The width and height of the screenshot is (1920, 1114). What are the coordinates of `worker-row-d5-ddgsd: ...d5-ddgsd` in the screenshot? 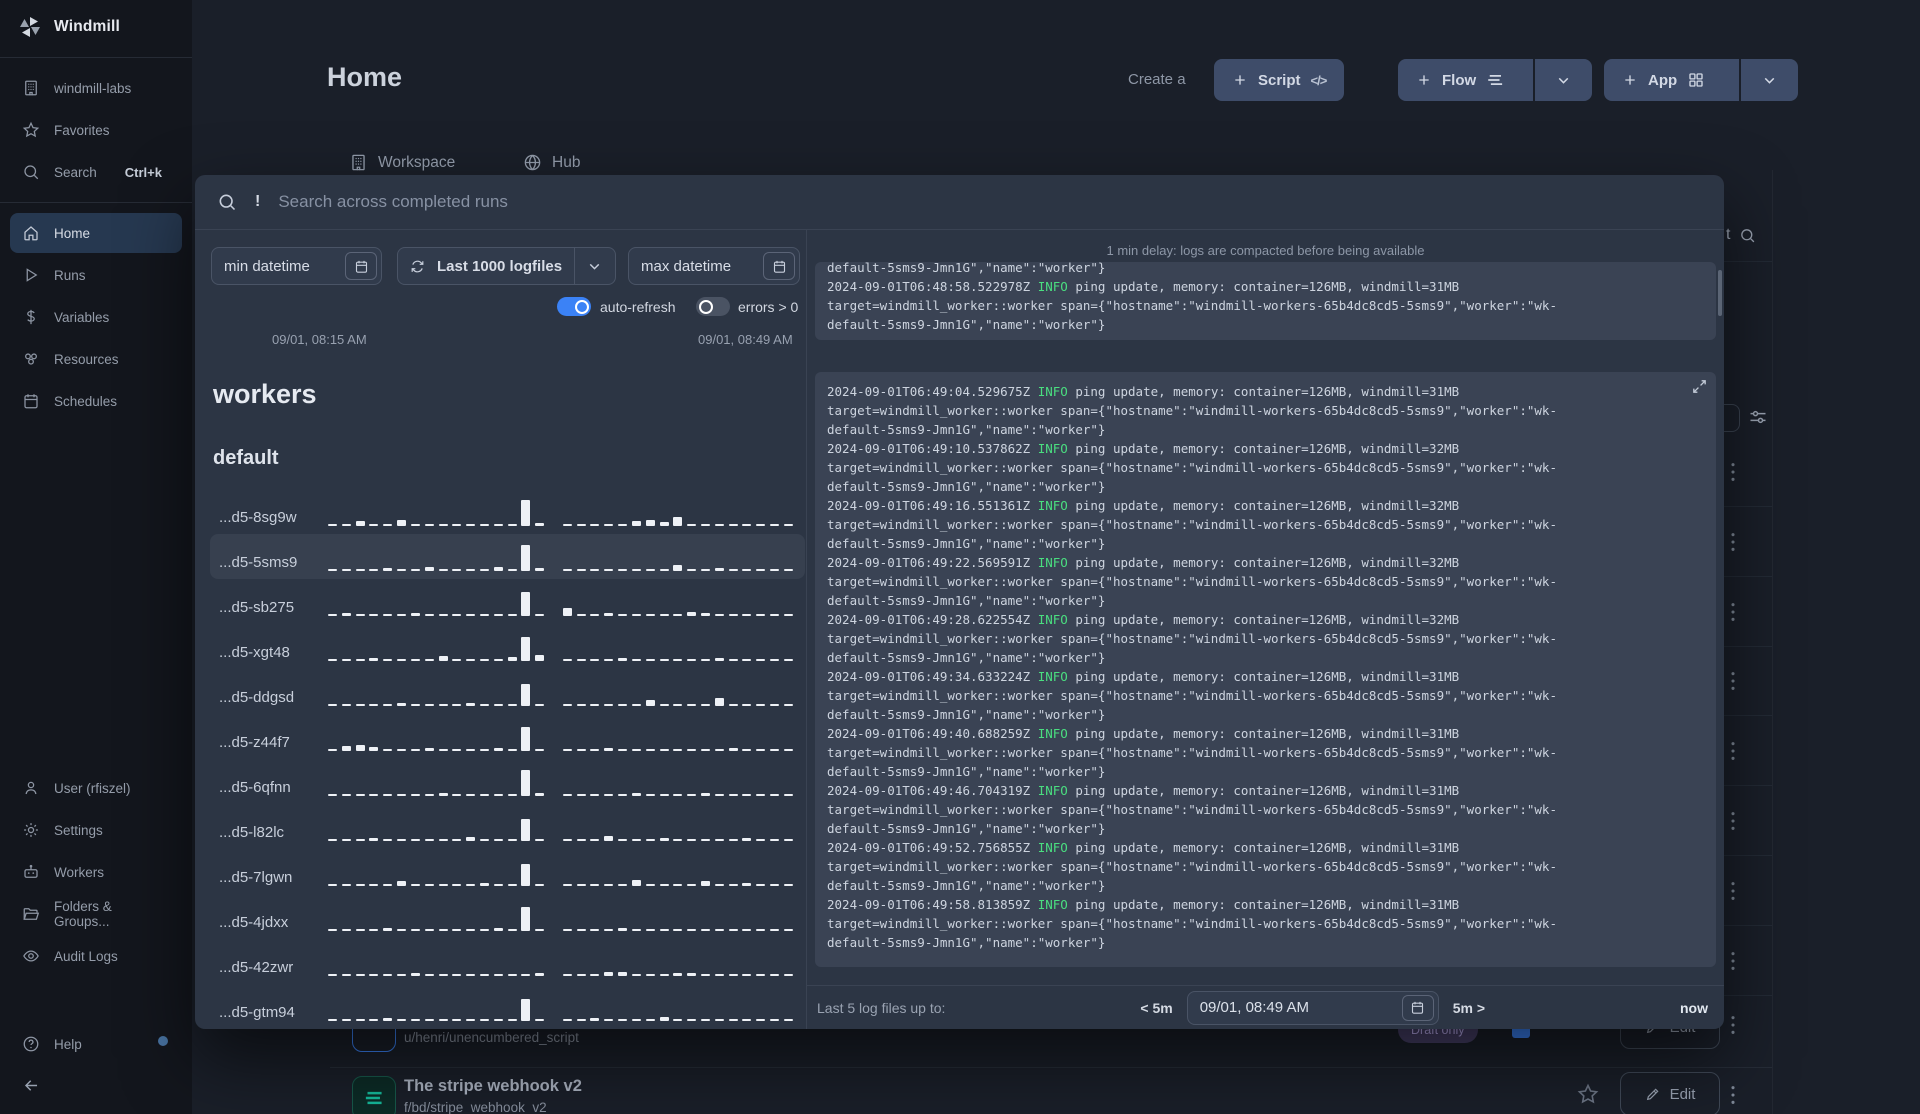 It's located at (507, 691).